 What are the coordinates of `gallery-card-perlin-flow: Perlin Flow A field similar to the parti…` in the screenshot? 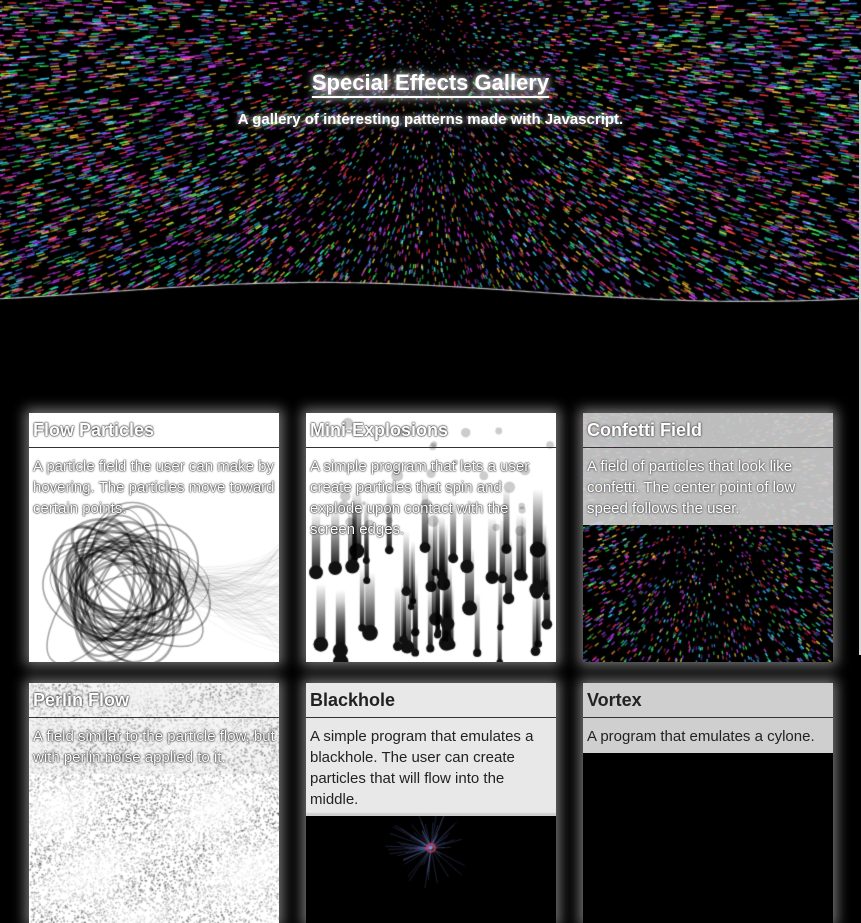 It's located at (154, 803).